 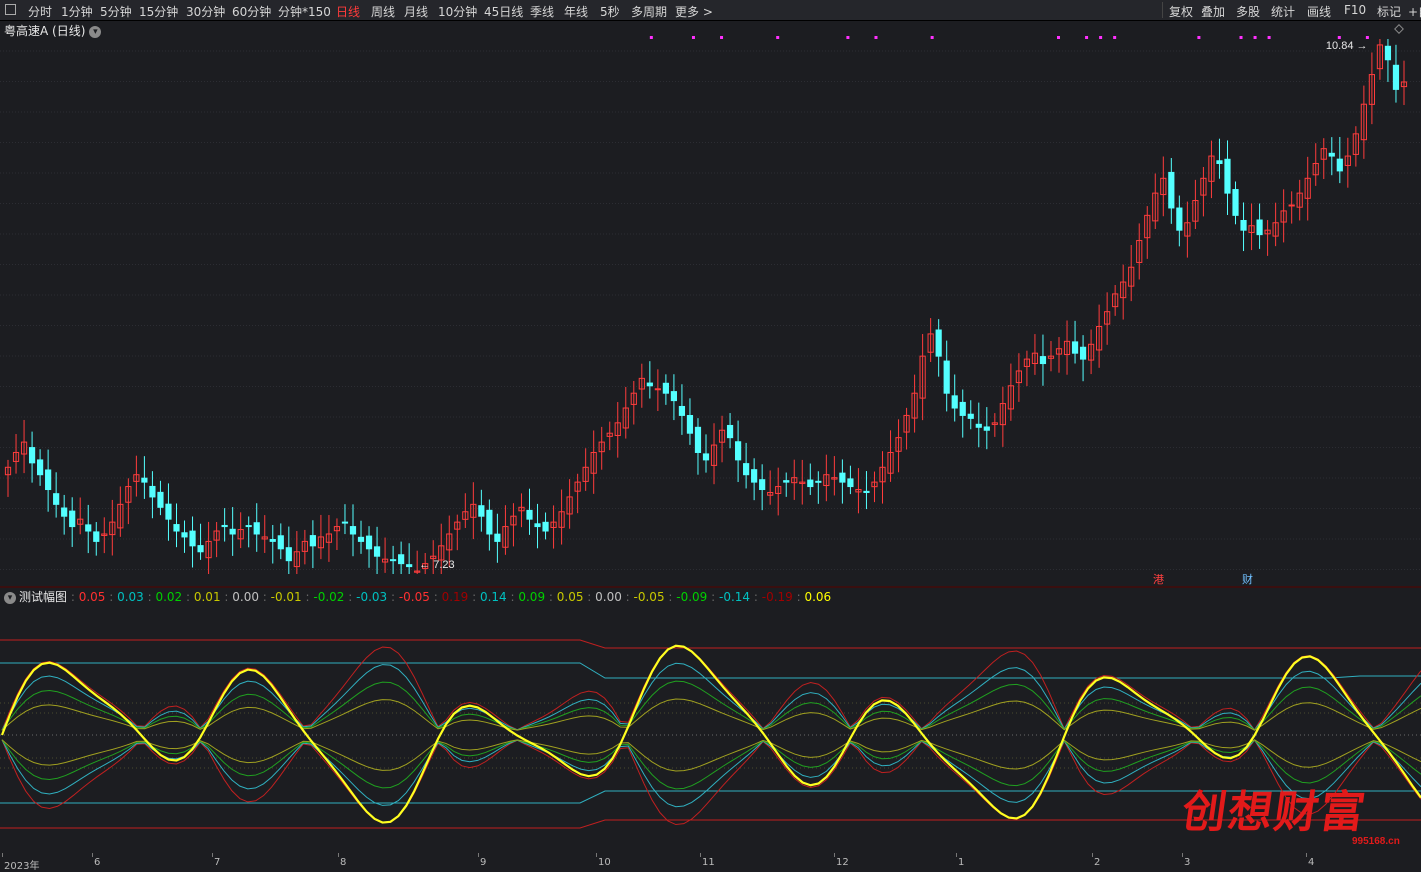 What do you see at coordinates (649, 11) in the screenshot?
I see `period-tab: 多周期` at bounding box center [649, 11].